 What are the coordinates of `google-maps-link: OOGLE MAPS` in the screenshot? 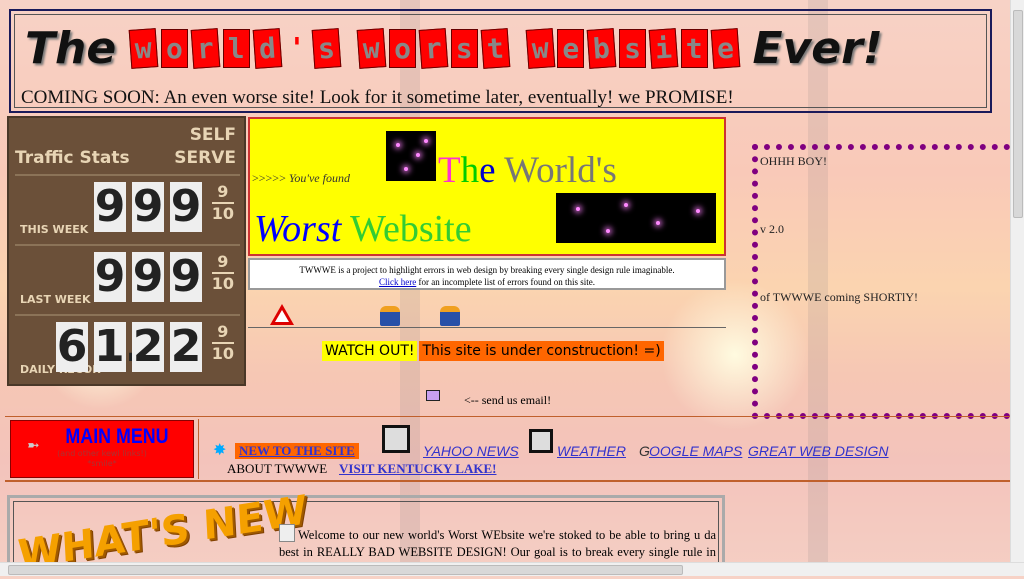 It's located at (695, 451).